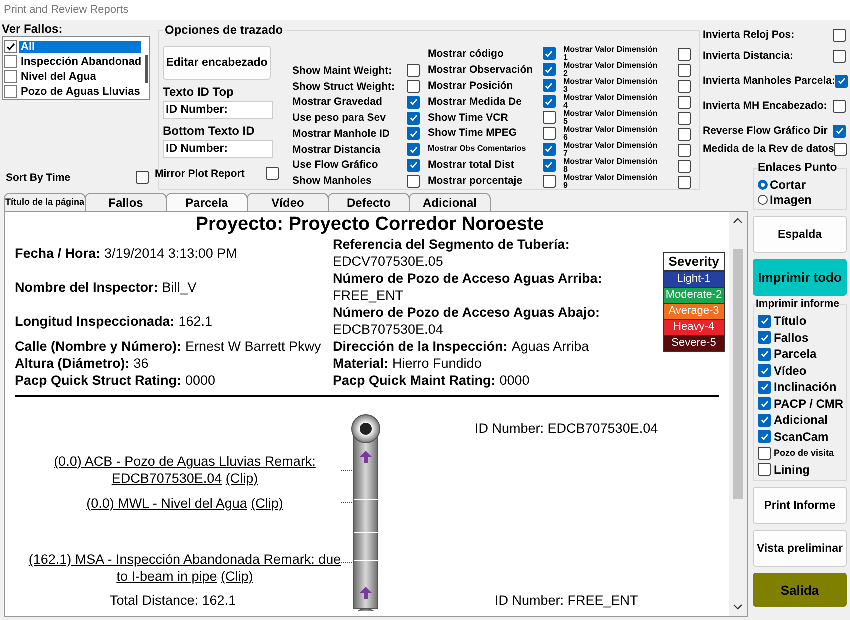 This screenshot has width=850, height=620. What do you see at coordinates (185, 568) in the screenshot?
I see `remark-link: (162.1) MSA - Inspección Abandonada Remark: due to I-beam in pipe (Clip)` at bounding box center [185, 568].